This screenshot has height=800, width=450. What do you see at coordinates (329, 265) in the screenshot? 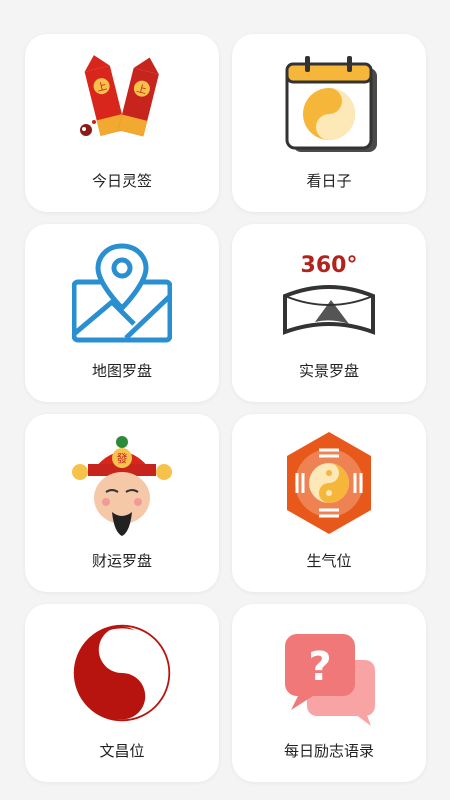
I see `panorama-360-text: 360°` at bounding box center [329, 265].